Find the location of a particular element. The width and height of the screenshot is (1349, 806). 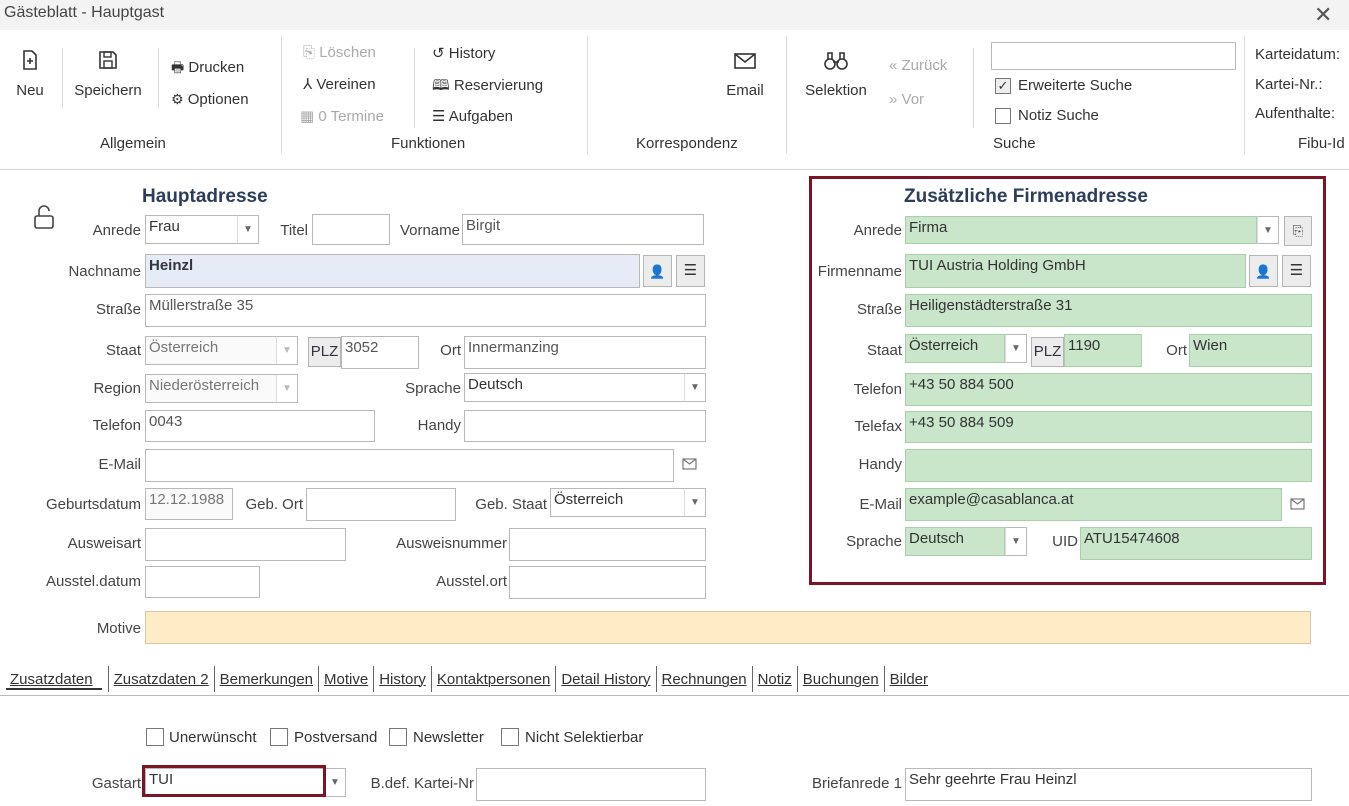

tab-kontaktpersonen: Kontaktpersonen is located at coordinates (493, 679).